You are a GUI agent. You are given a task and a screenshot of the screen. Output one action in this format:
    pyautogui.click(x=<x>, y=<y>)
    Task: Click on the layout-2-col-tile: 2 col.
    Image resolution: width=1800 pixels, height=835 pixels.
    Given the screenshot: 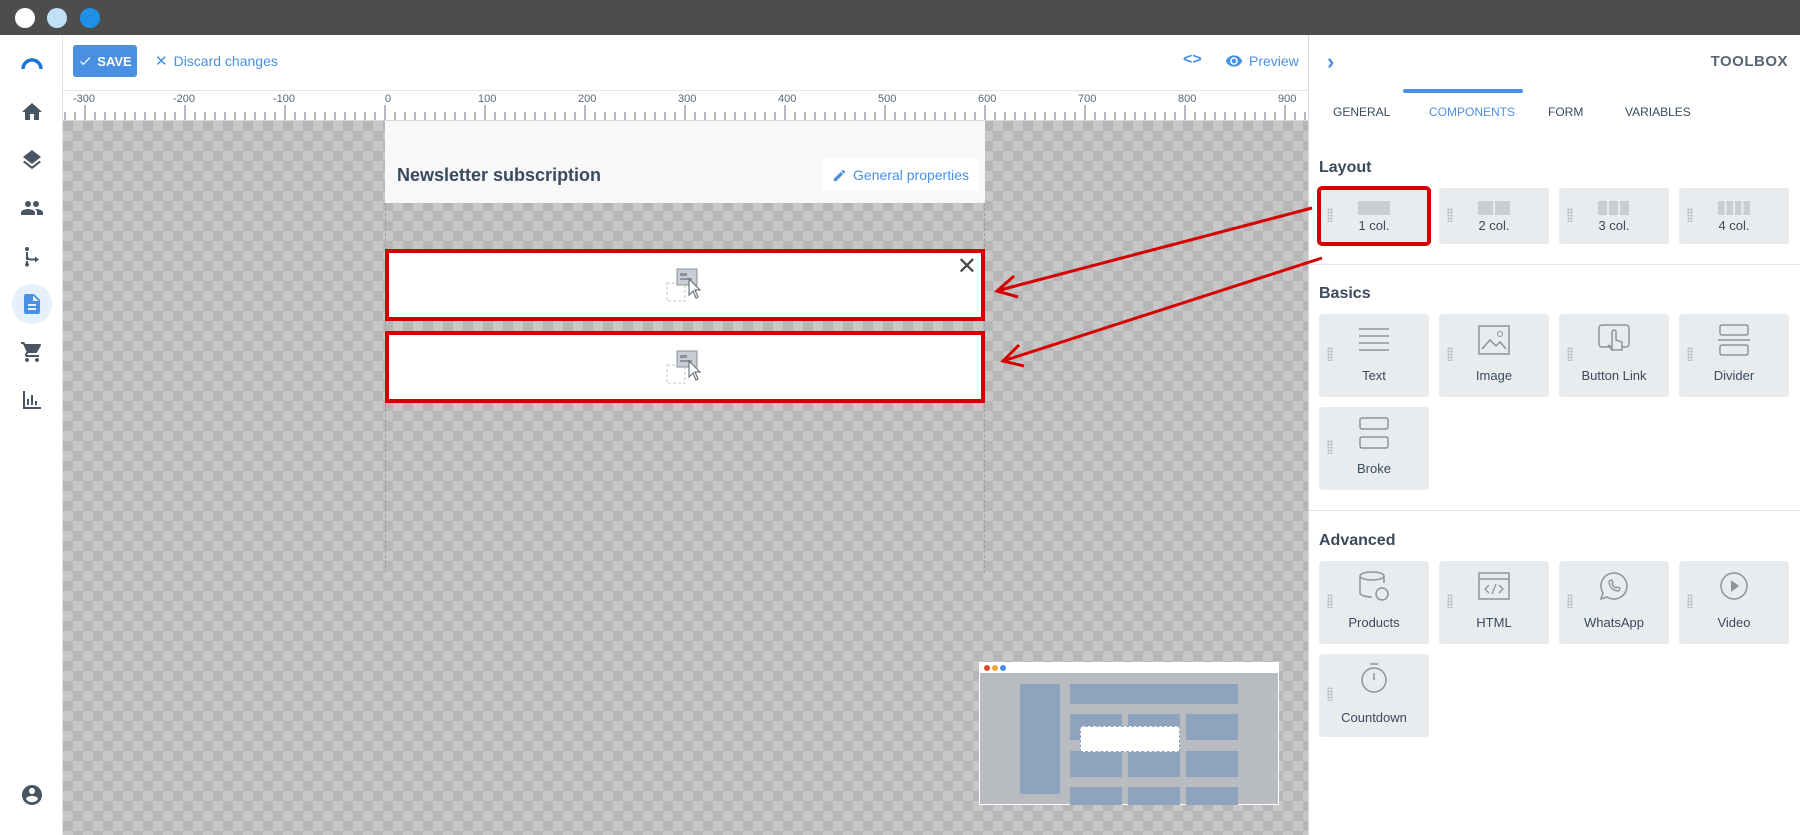 What is the action you would take?
    pyautogui.click(x=1494, y=216)
    